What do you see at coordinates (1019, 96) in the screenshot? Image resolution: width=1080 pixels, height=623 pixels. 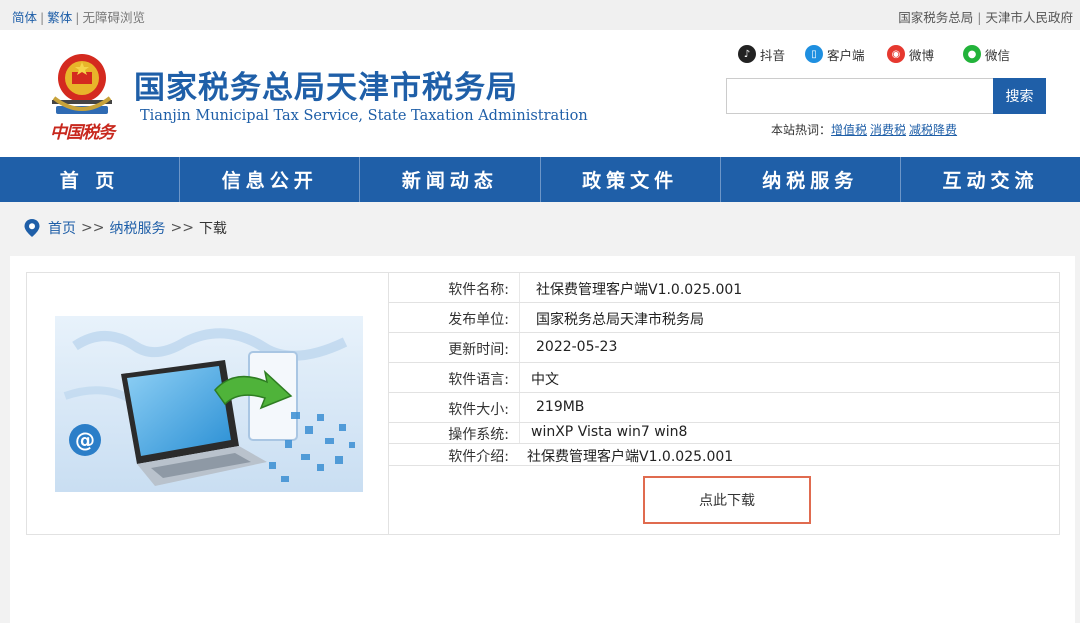 I see `search-button: 搜索` at bounding box center [1019, 96].